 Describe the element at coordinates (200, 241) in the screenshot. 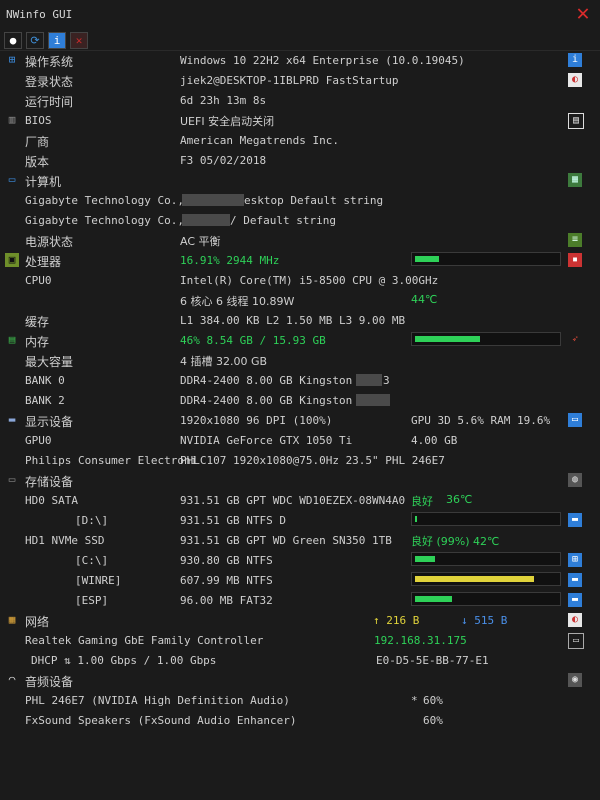

I see `power-value: AC 平衡` at that location.